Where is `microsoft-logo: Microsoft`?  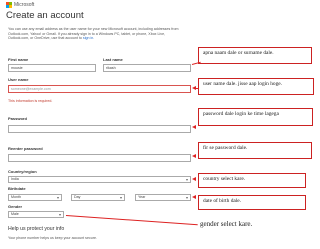
microsoft-logo: Microsoft is located at coordinates (20, 5).